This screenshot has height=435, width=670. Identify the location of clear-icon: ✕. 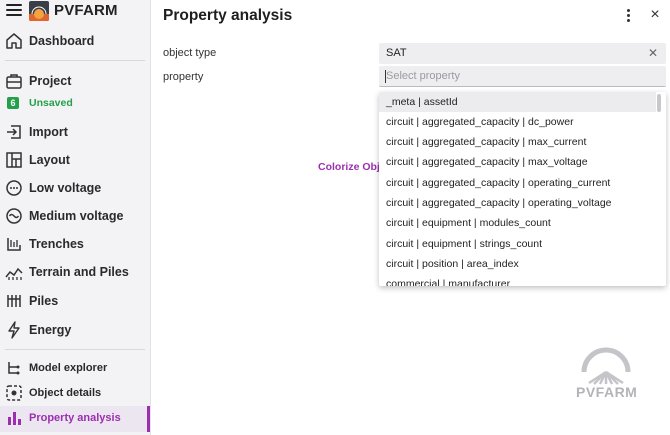
(653, 53).